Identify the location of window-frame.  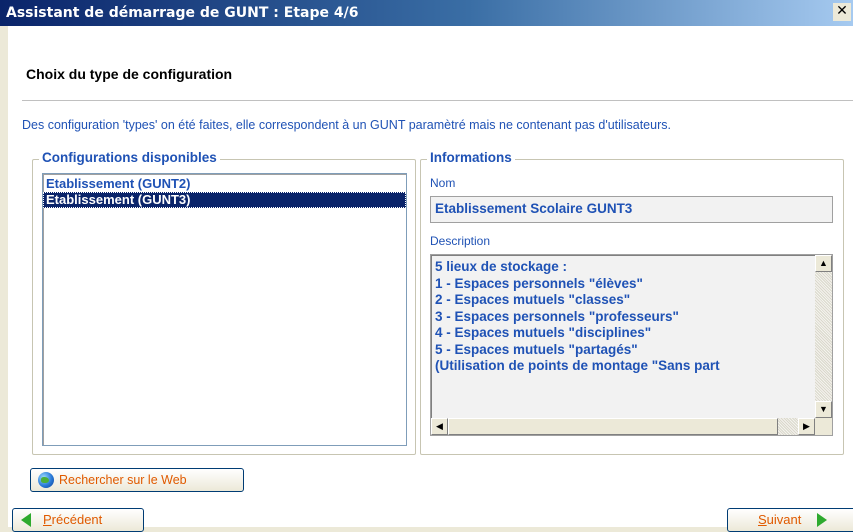
(4, 276).